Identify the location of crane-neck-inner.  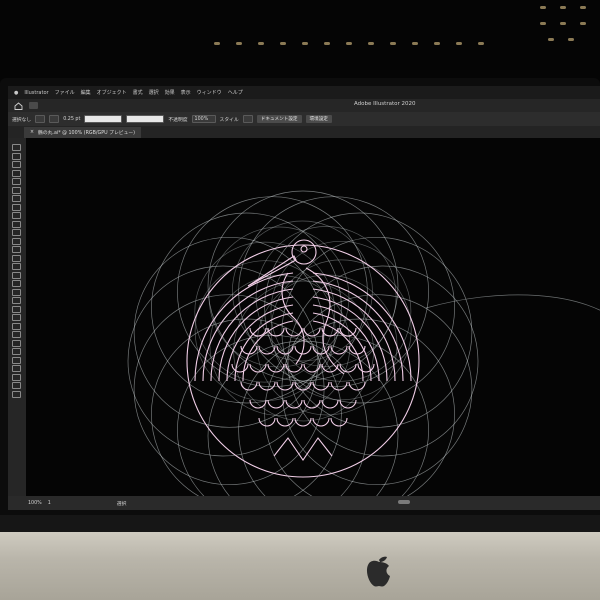
(293, 318).